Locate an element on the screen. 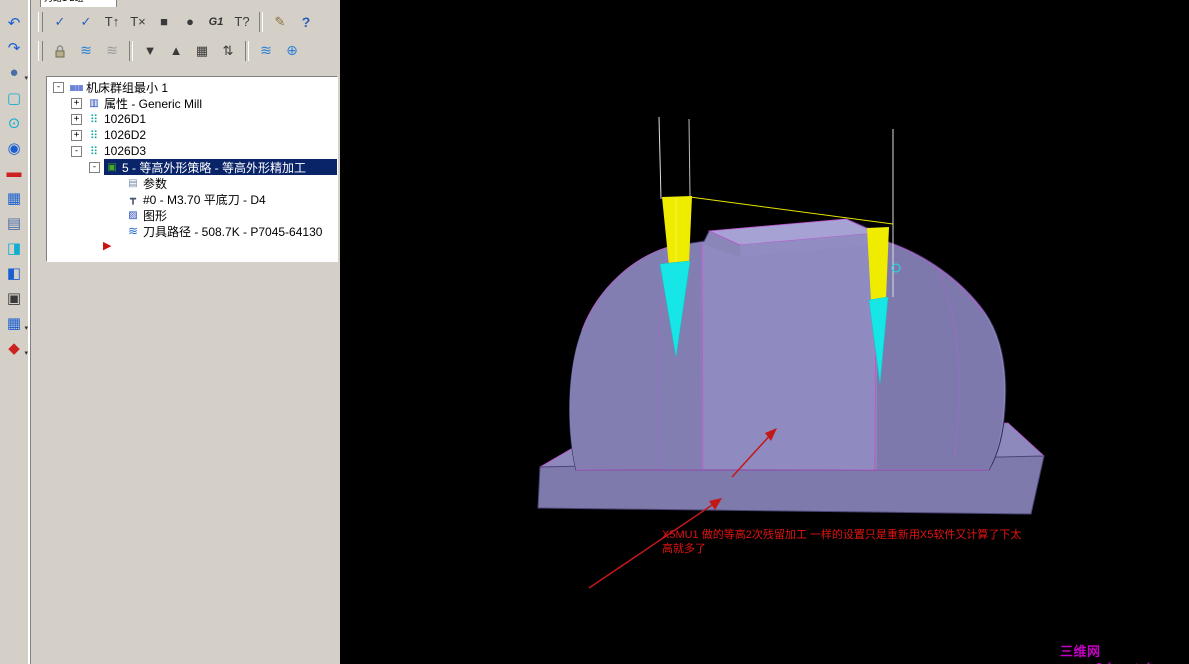  post-g1-icon: G1 is located at coordinates (216, 21).